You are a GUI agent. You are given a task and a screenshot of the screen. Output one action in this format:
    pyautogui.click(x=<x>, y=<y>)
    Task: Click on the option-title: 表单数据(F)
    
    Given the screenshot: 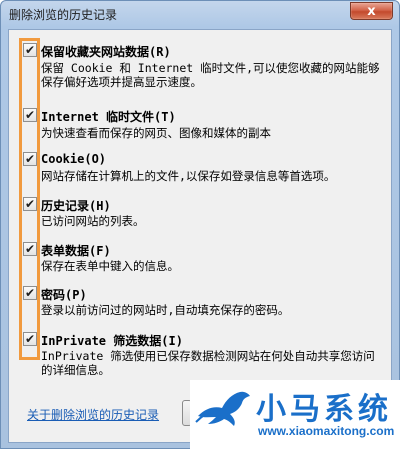 What is the action you would take?
    pyautogui.click(x=76, y=251)
    